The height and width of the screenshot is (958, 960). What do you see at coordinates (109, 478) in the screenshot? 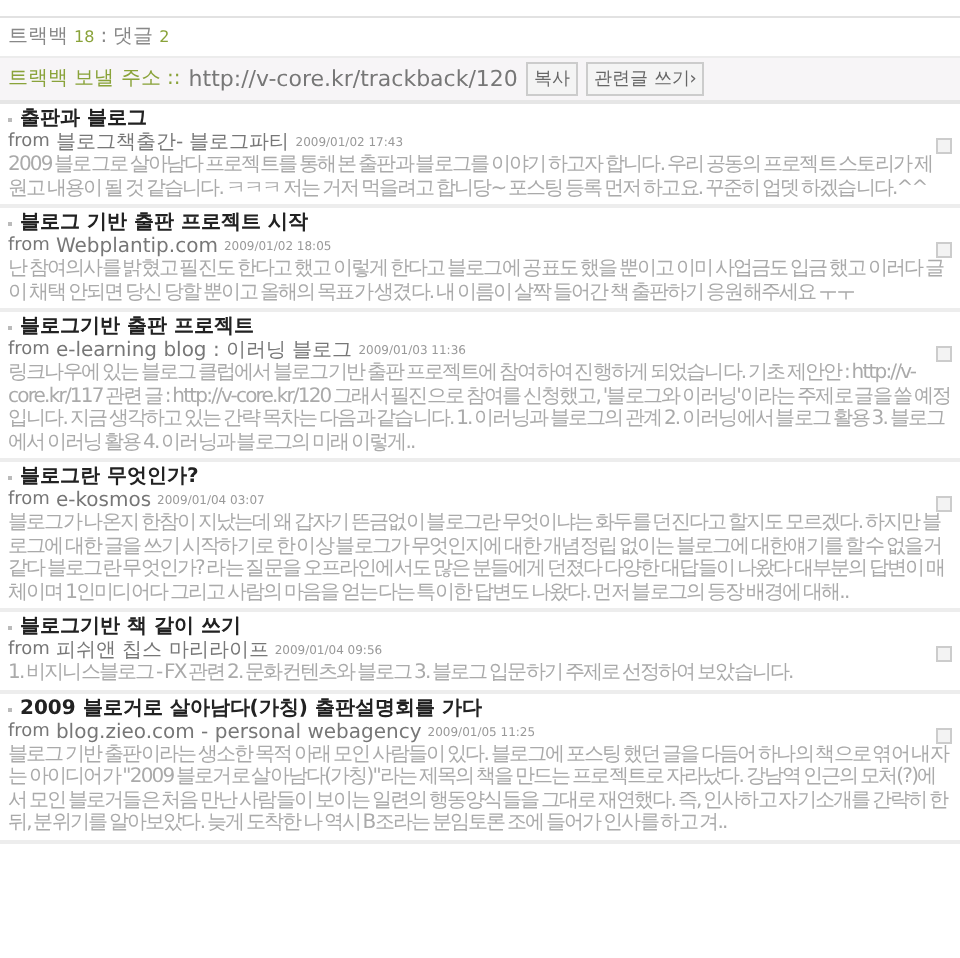
I see `entry-title: 블로그란 무엇인가?` at bounding box center [109, 478].